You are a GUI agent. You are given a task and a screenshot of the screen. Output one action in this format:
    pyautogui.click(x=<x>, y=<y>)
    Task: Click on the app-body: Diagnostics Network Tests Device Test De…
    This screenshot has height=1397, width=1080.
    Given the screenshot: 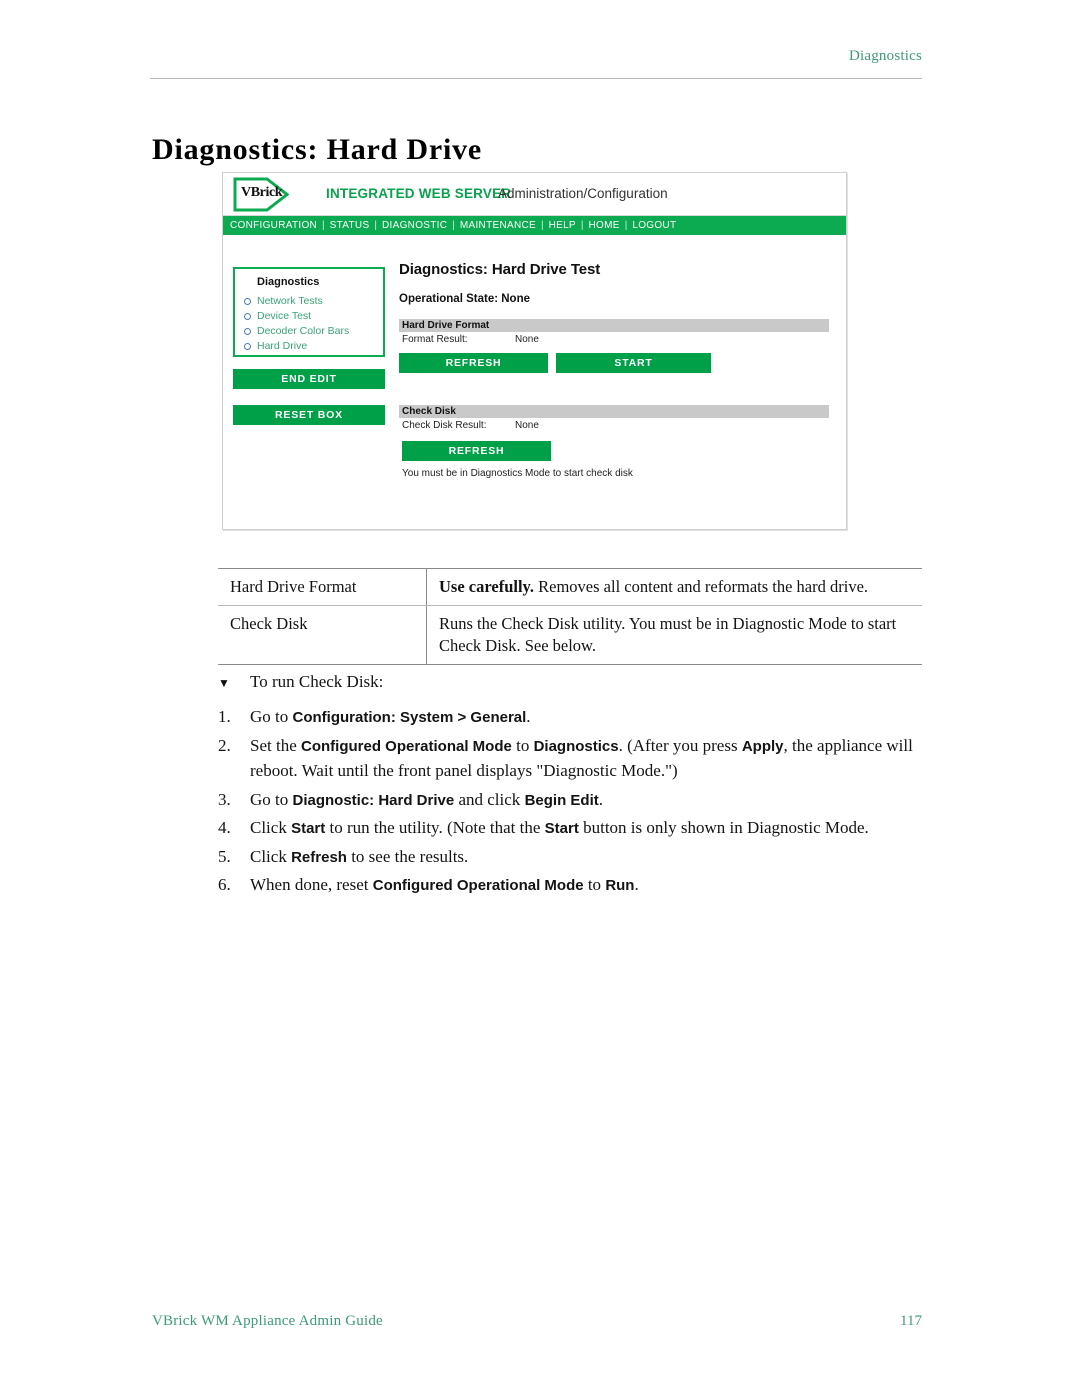 What is the action you would take?
    pyautogui.click(x=534, y=382)
    